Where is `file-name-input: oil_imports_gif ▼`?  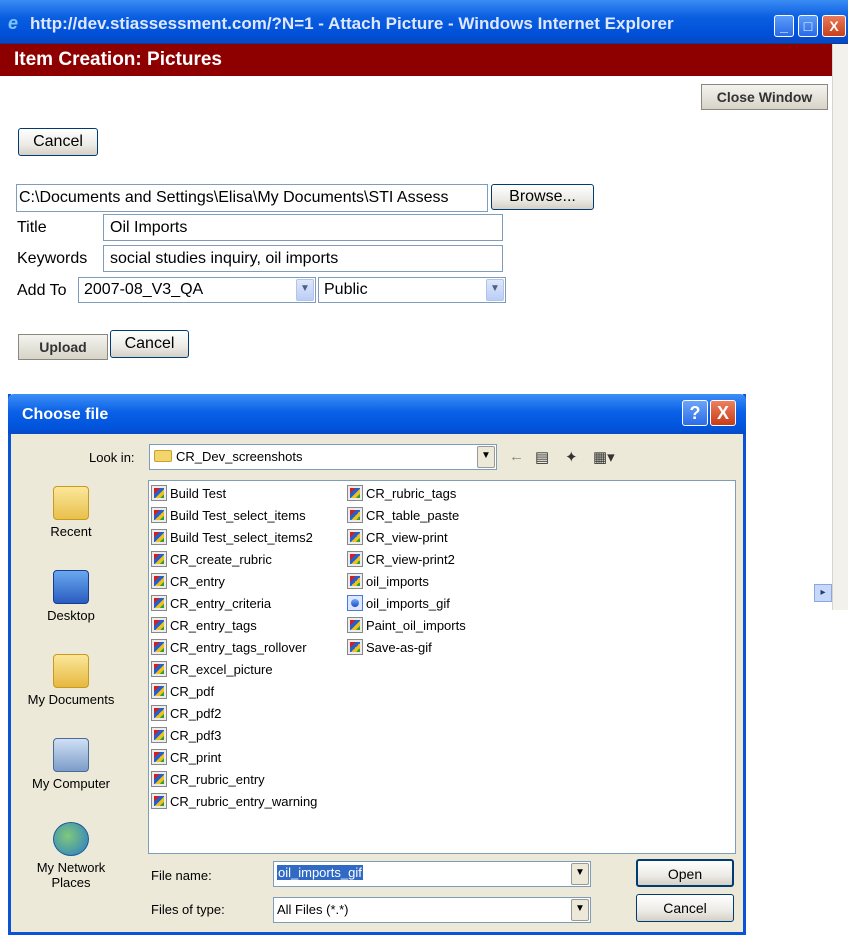
file-name-input: oil_imports_gif ▼ is located at coordinates (432, 874).